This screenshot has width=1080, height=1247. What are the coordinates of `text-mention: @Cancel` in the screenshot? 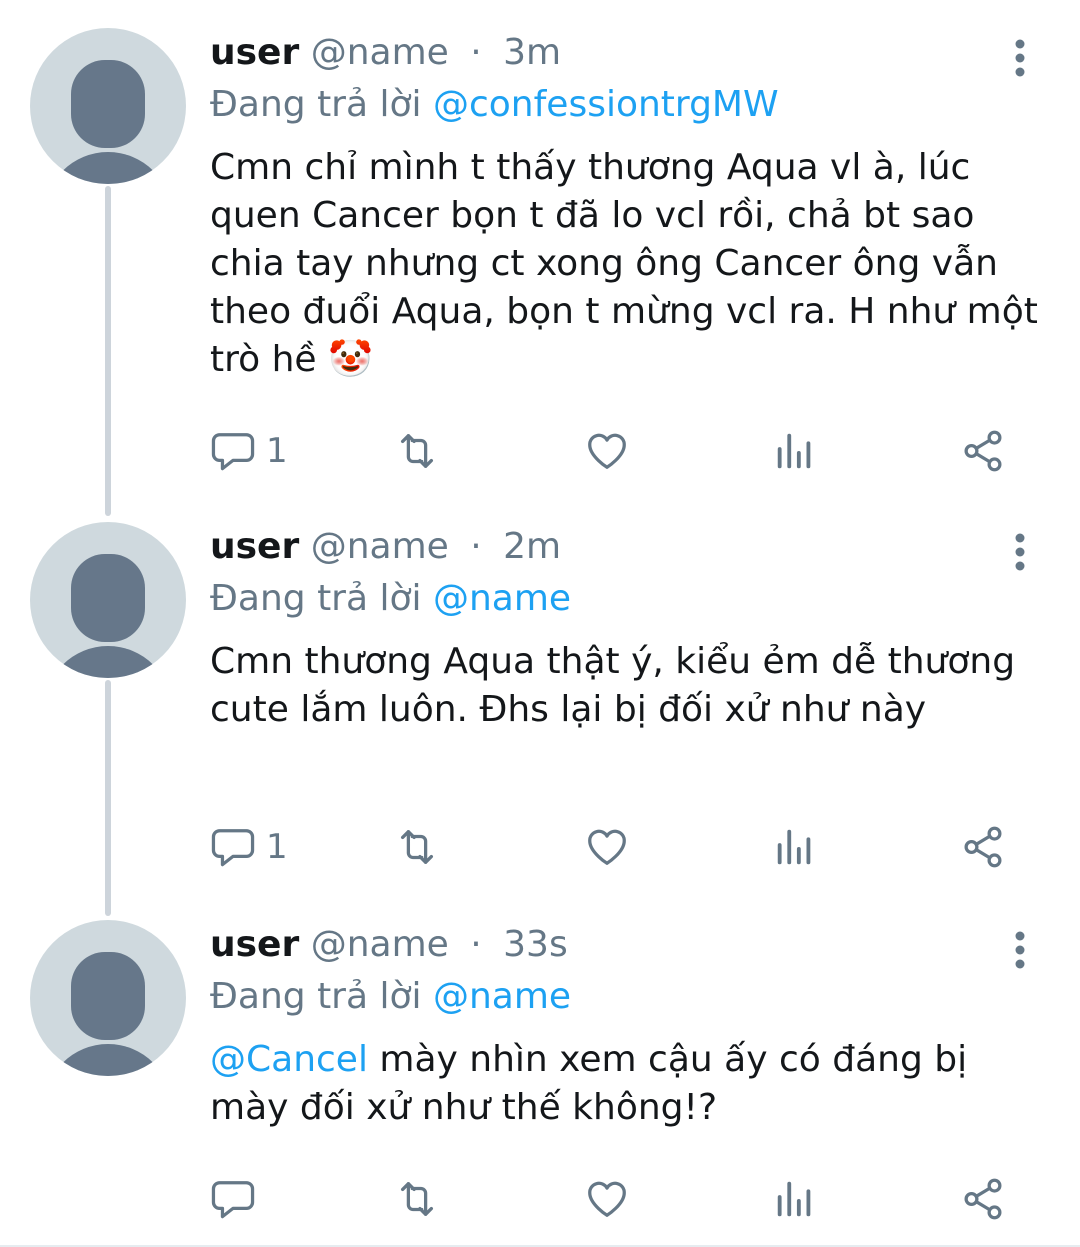 It's located at (289, 1059).